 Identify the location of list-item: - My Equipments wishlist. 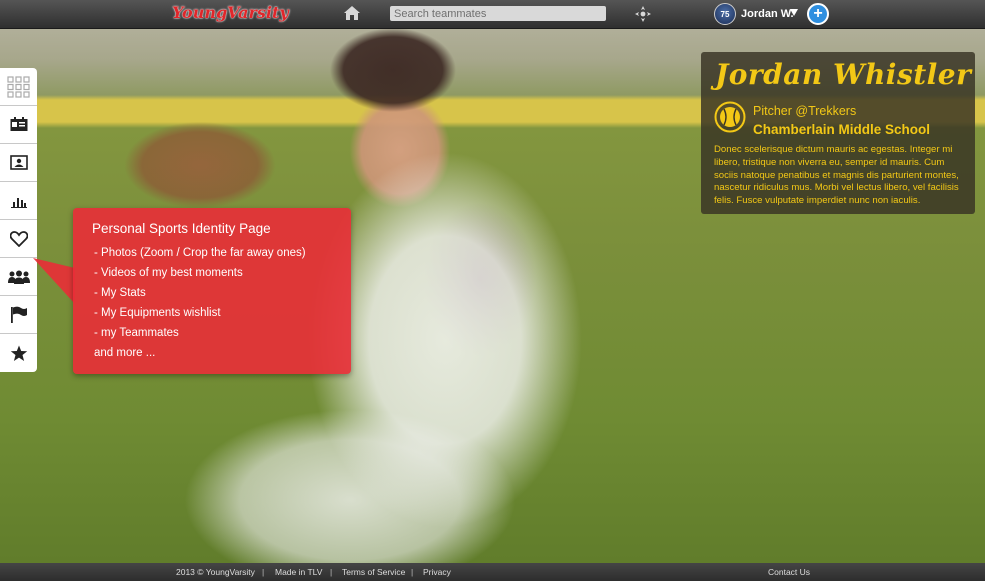
(157, 313).